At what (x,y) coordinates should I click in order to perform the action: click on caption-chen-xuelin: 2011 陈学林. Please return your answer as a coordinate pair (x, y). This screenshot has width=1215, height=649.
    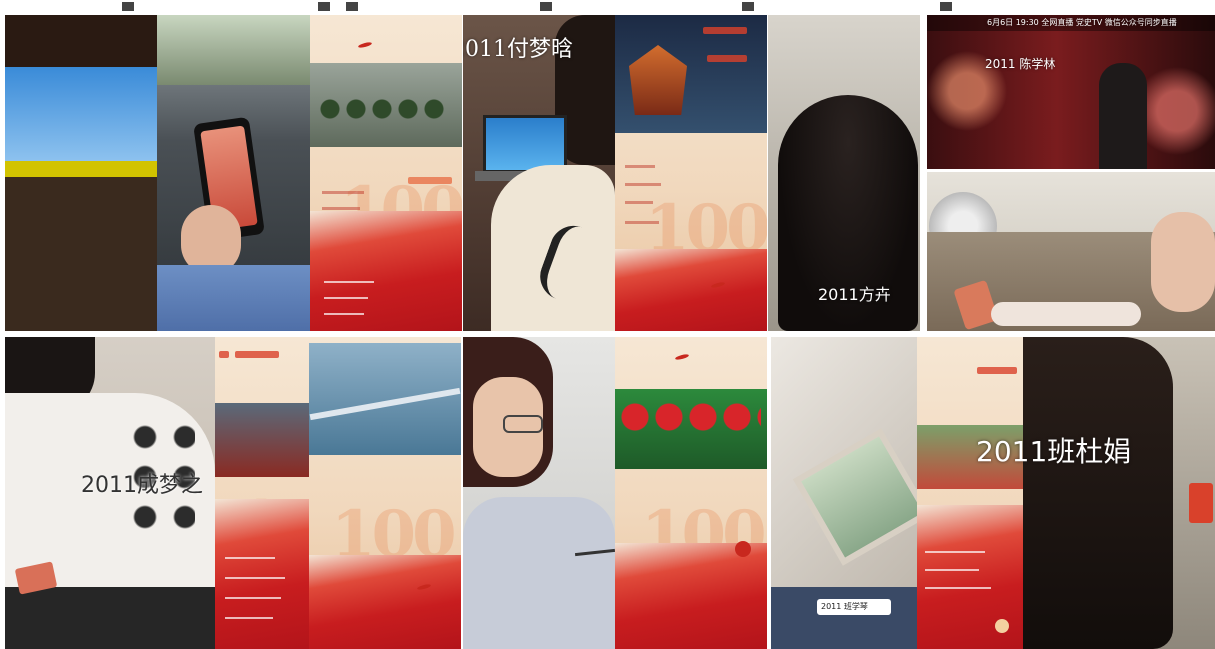
    Looking at the image, I should click on (1020, 64).